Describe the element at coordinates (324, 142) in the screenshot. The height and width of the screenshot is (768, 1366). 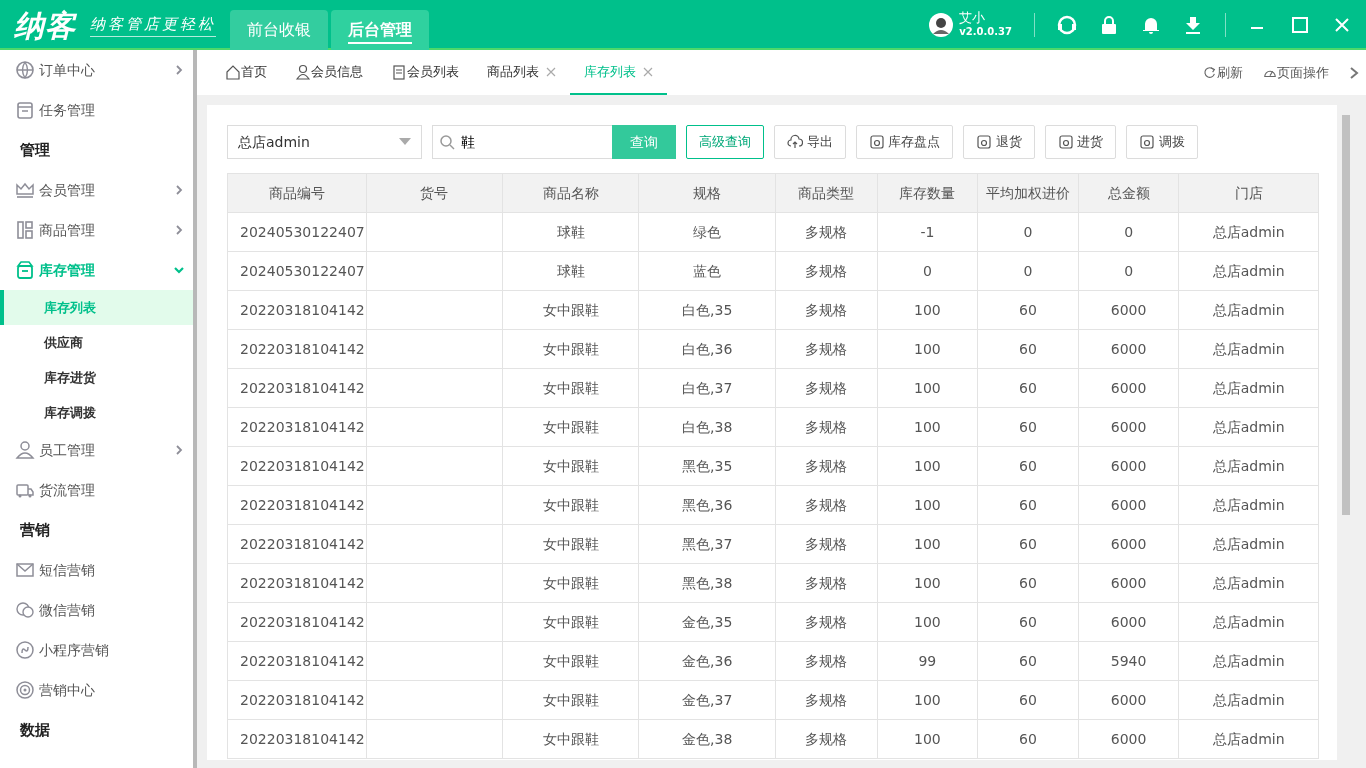
I see `store-select: 总店admin` at that location.